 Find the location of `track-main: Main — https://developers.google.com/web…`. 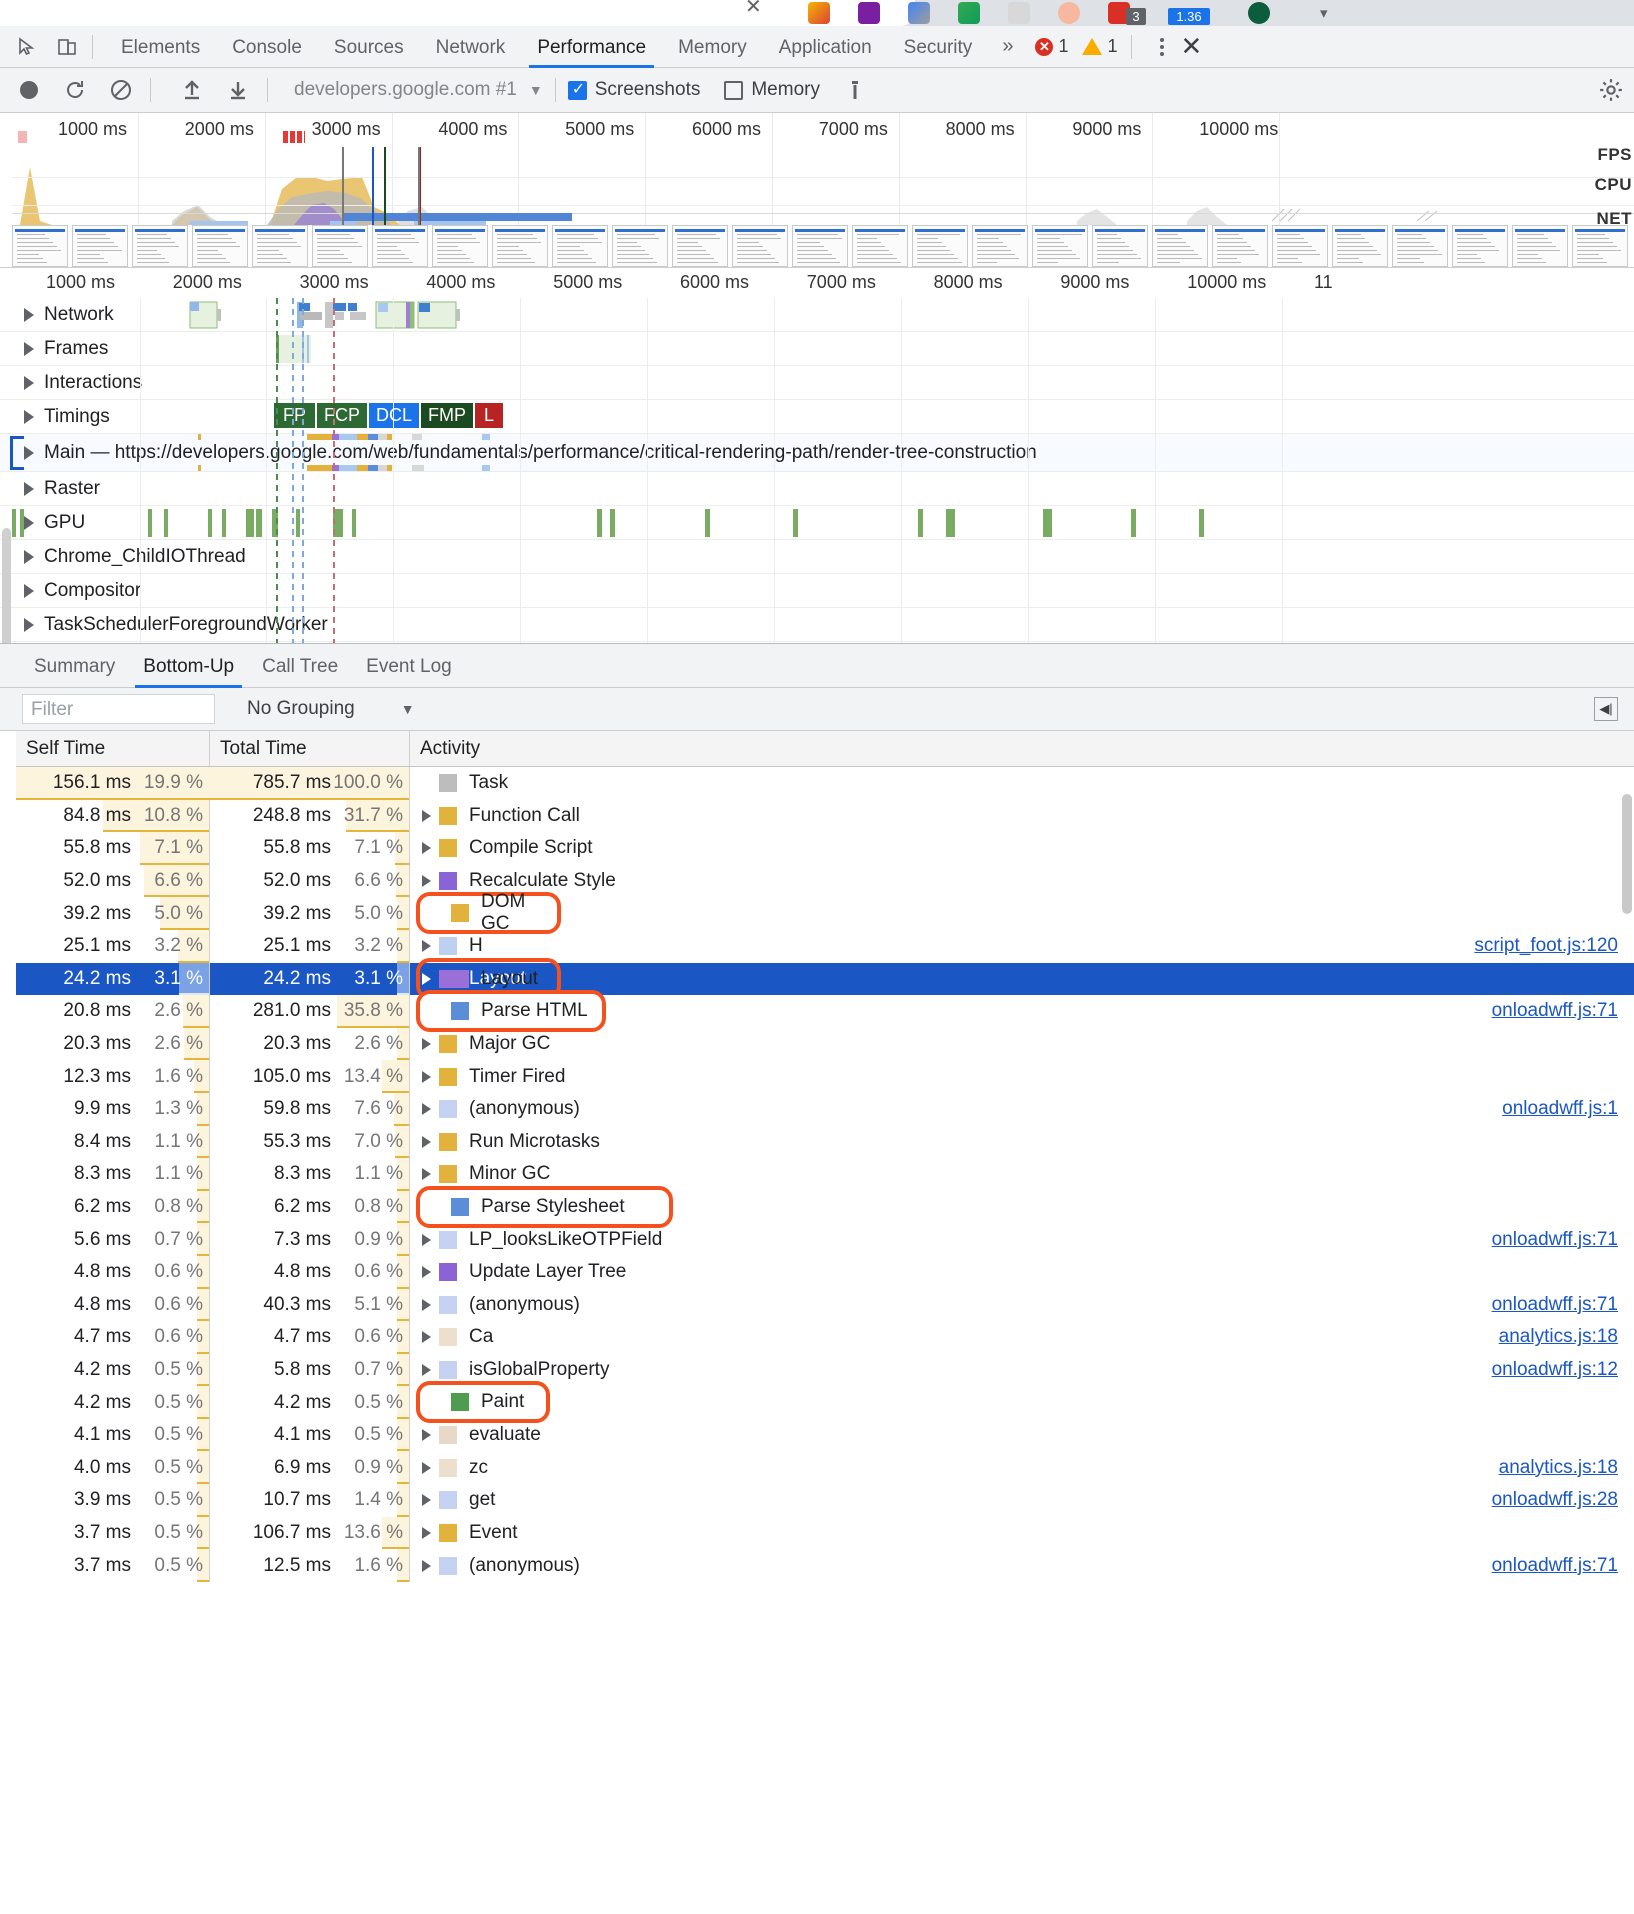

track-main: Main — https://developers.google.com/web… is located at coordinates (817, 453).